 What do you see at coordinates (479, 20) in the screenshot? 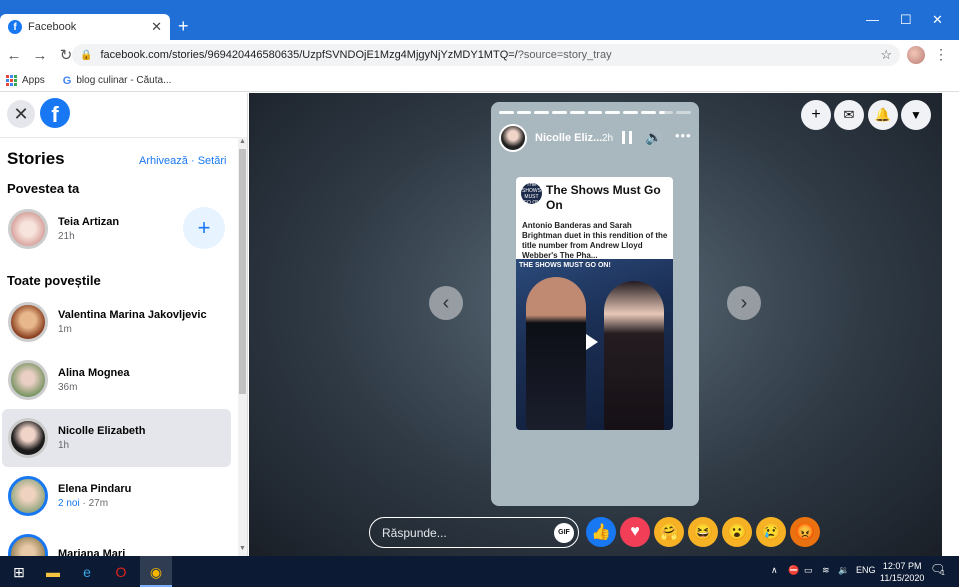
I see `browser-titlebar: f Facebook ✕ + — ☐ ✕` at bounding box center [479, 20].